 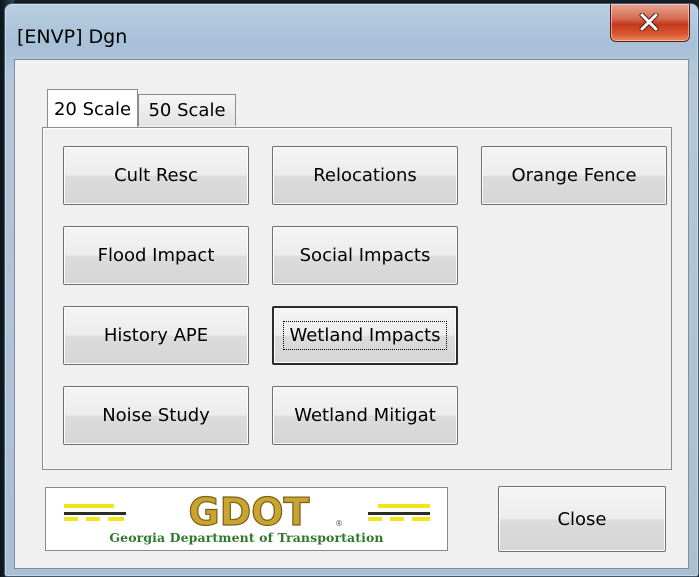 I want to click on noise-study-label: Noise Study, so click(x=156, y=415).